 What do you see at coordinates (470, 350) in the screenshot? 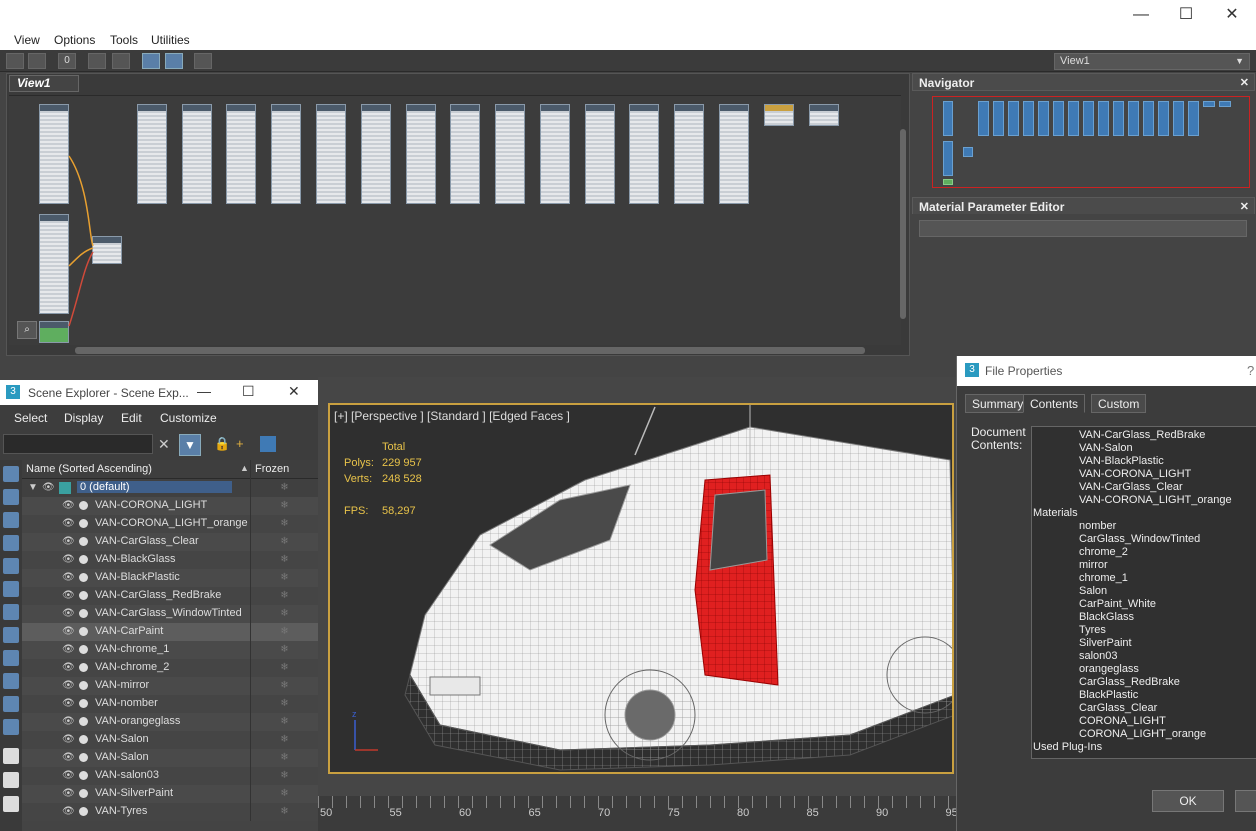
I see `horizontal-scrollbar` at bounding box center [470, 350].